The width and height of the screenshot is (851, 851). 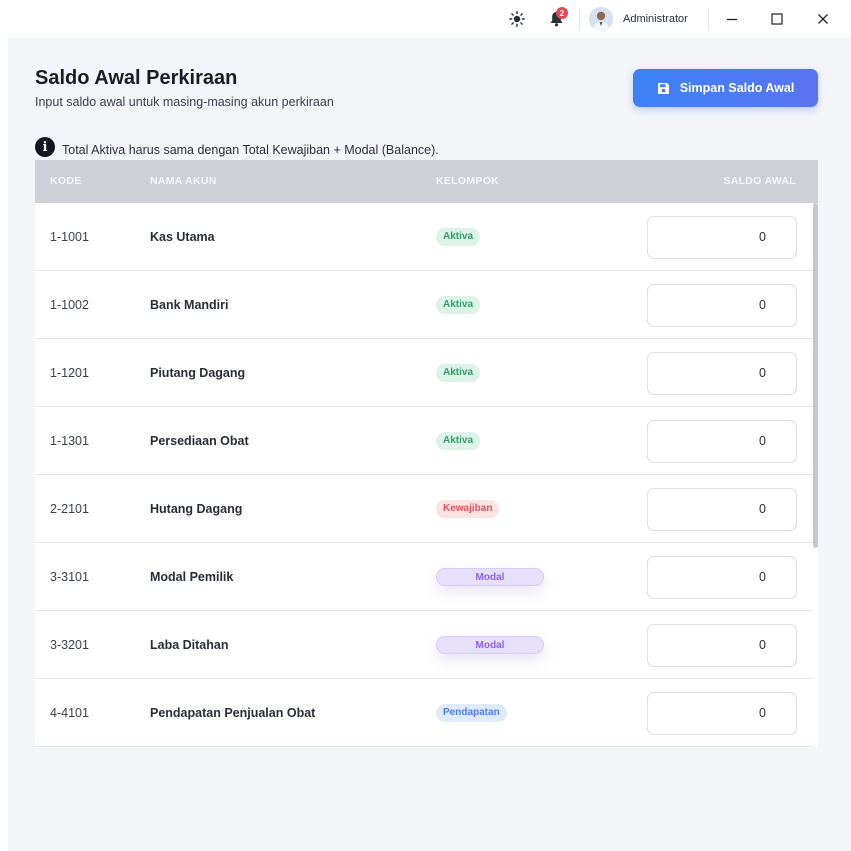 I want to click on close-button, so click(x=823, y=19).